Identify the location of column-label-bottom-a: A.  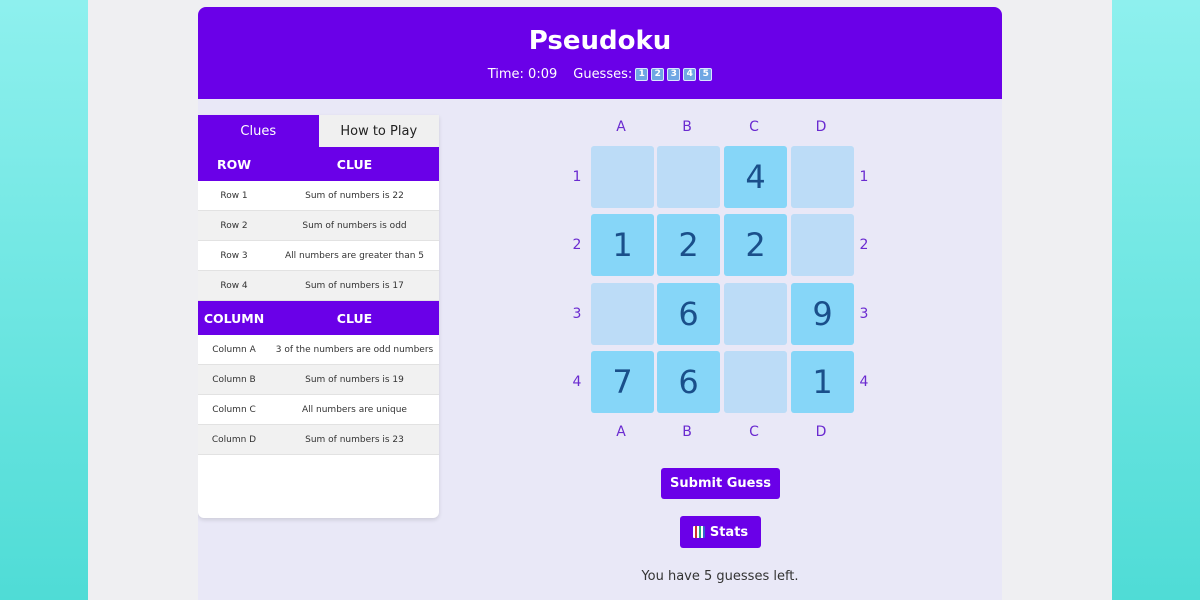
(621, 432).